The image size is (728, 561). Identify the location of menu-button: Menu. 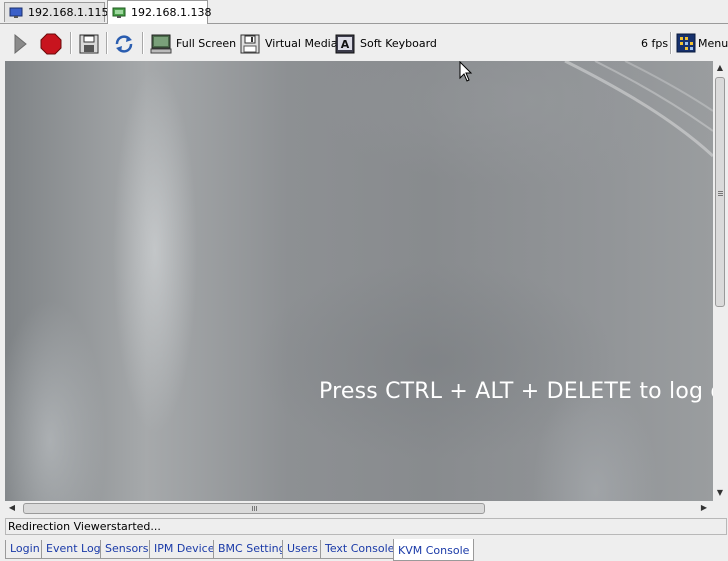
(702, 43).